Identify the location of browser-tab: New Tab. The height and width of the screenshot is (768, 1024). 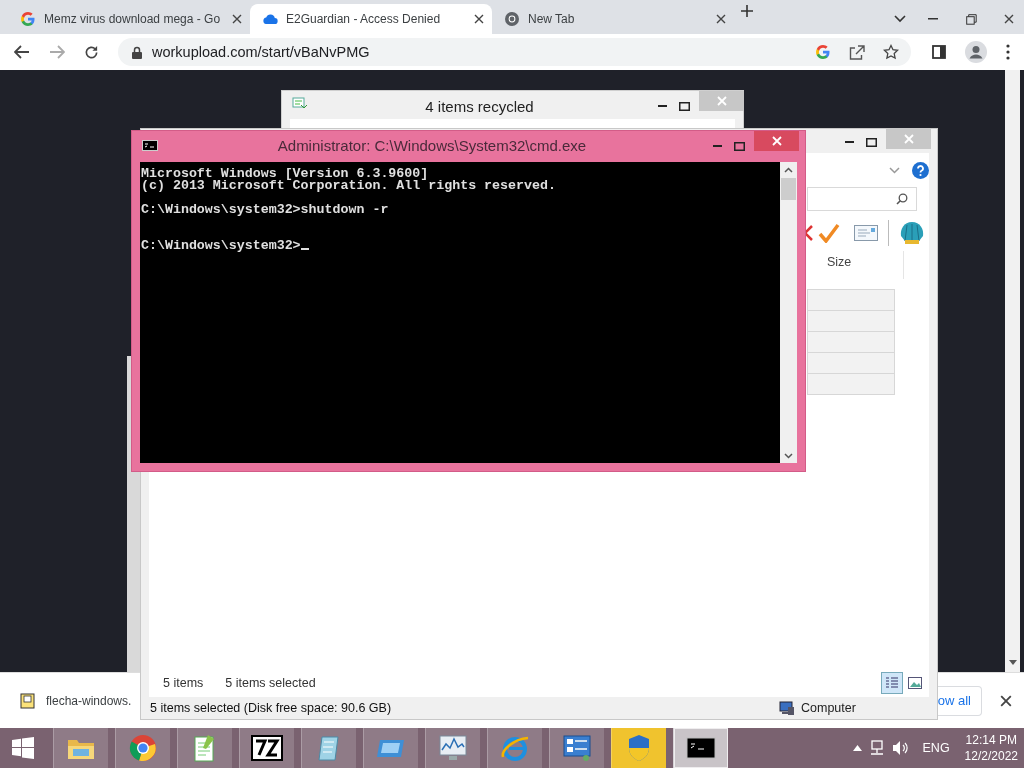
(613, 19).